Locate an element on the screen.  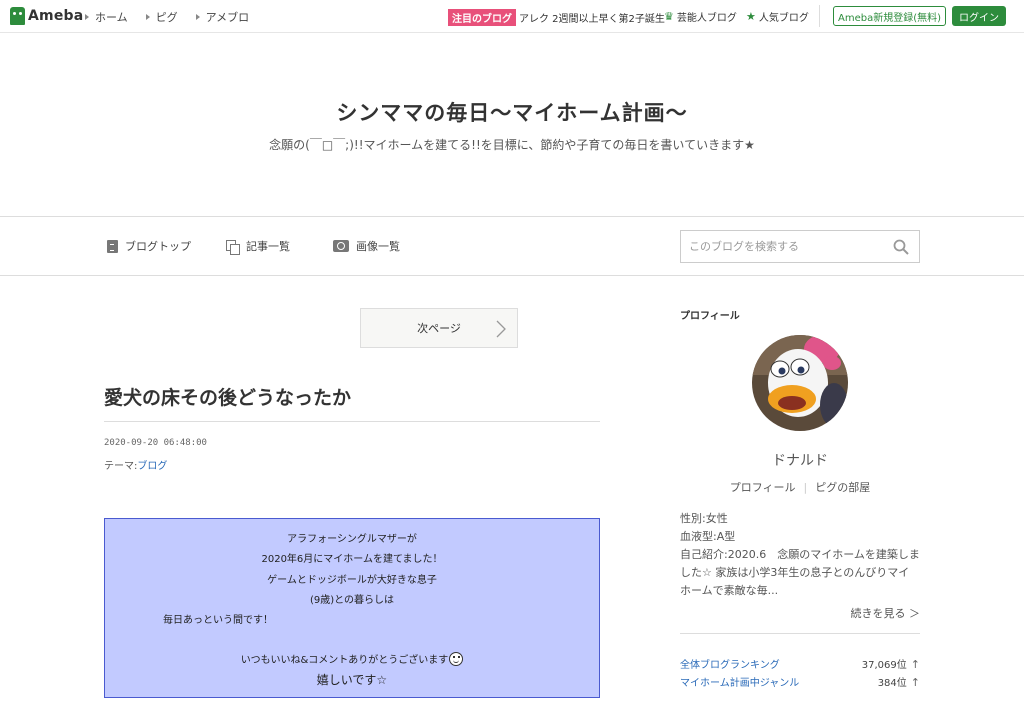
intro-line: (9歳)との暮らしは is located at coordinates (352, 600).